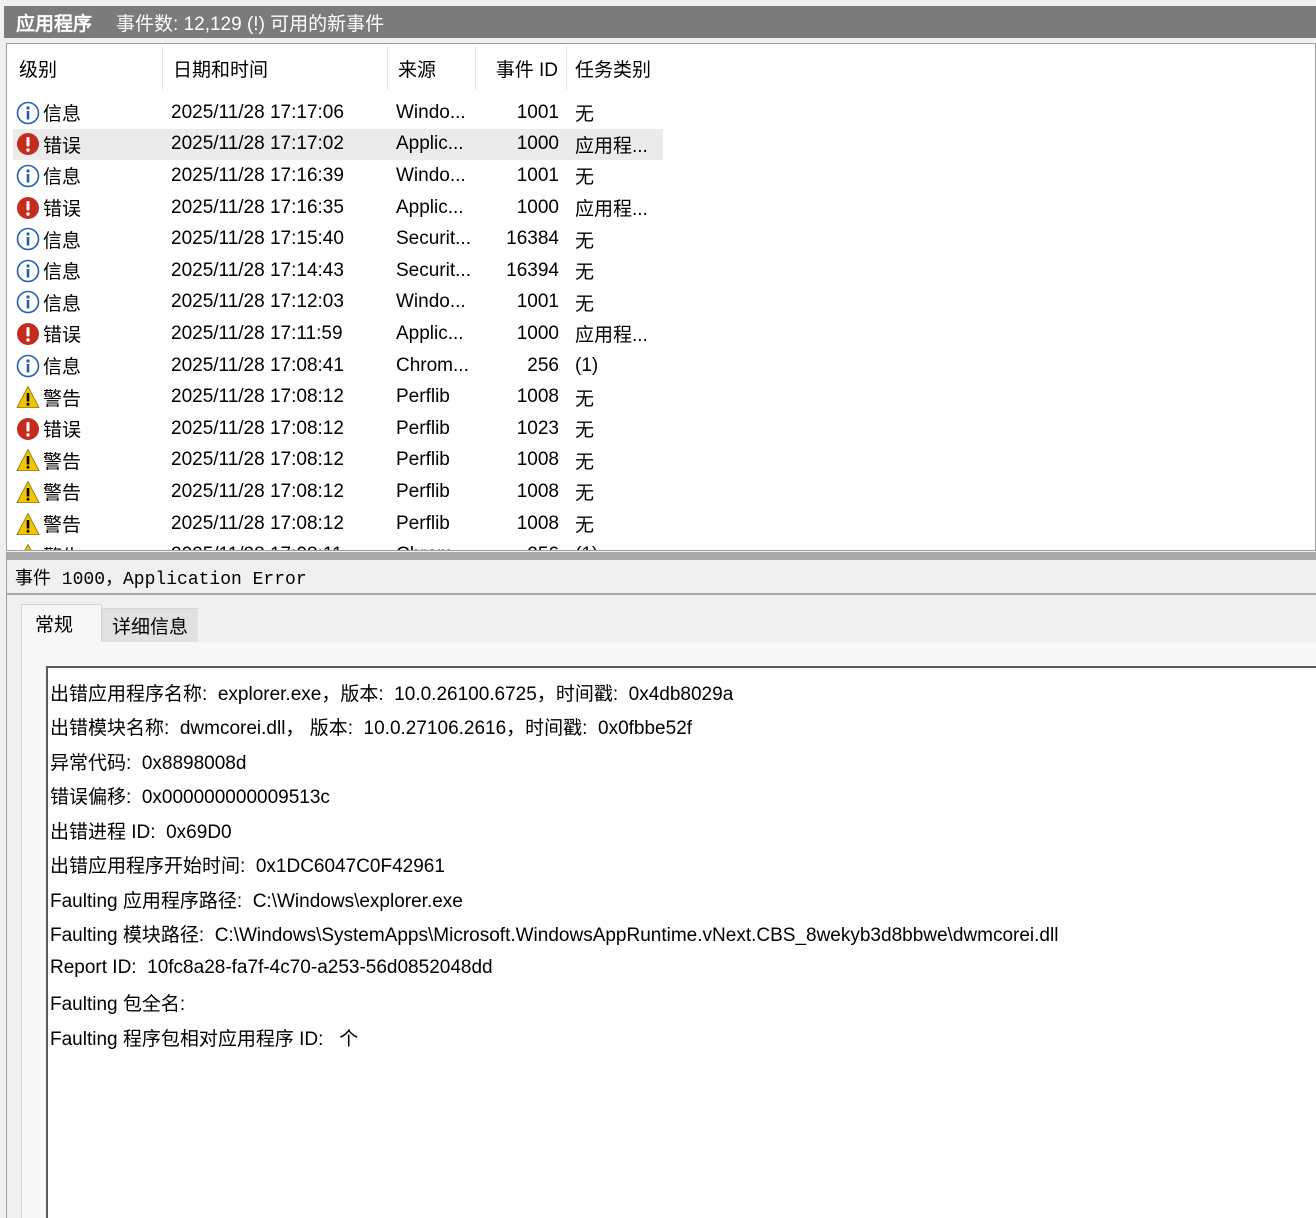 Image resolution: width=1316 pixels, height=1218 pixels. I want to click on event-list-header: 级别 日期和时间 来源 事件 ID 任务类别, so click(664, 68).